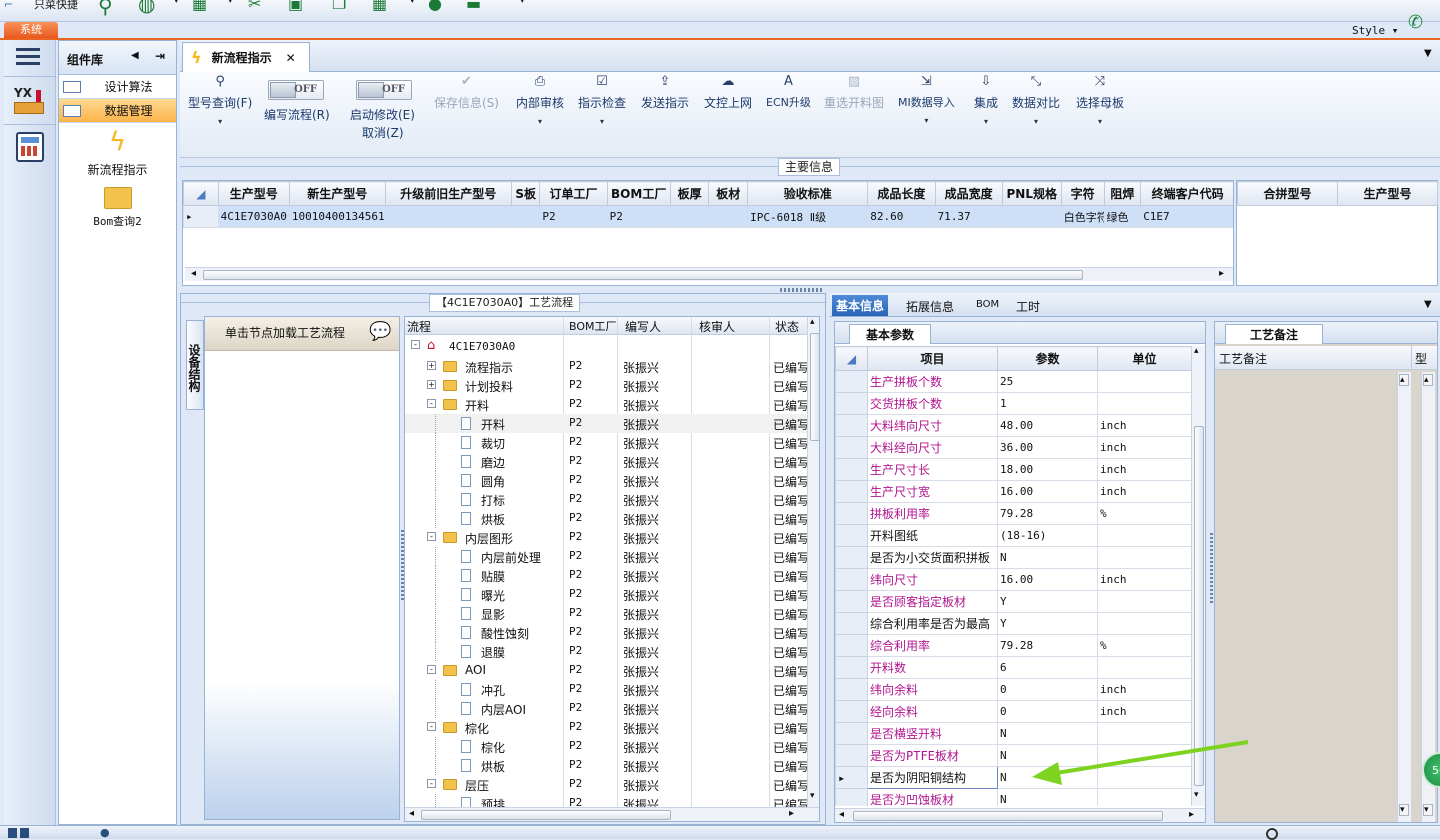  I want to click on new-process-launcher: ϟ 新流程指示, so click(117, 152).